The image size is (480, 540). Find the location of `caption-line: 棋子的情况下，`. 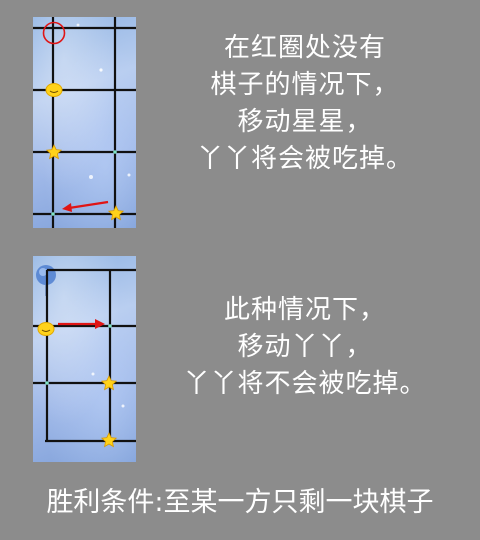

caption-line: 棋子的情况下， is located at coordinates (305, 85).